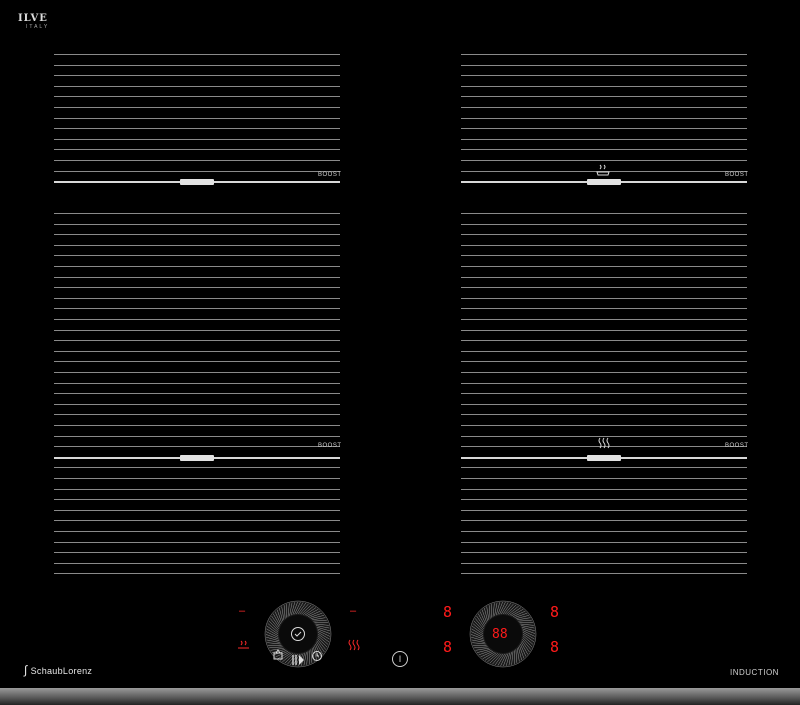 Image resolution: width=800 pixels, height=705 pixels. Describe the element at coordinates (298, 634) in the screenshot. I see `chef-icon` at that location.